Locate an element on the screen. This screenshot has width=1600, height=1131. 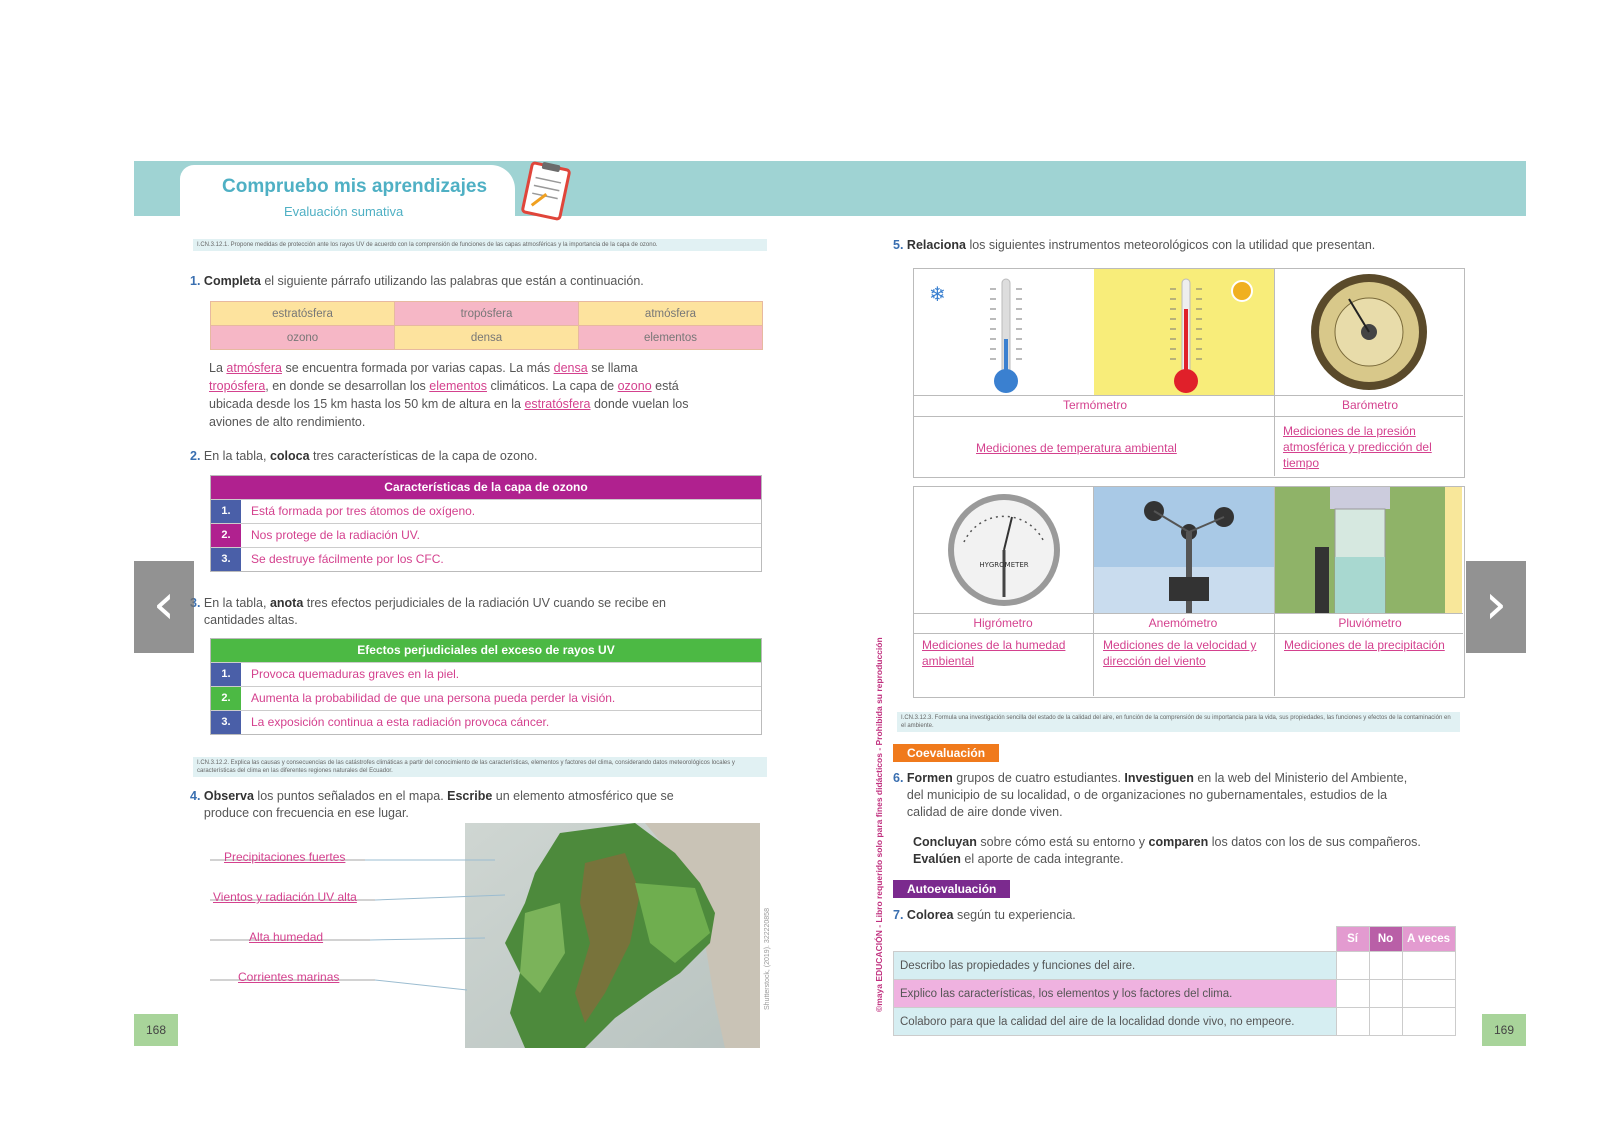
word-cell: elementos is located at coordinates (670, 337).